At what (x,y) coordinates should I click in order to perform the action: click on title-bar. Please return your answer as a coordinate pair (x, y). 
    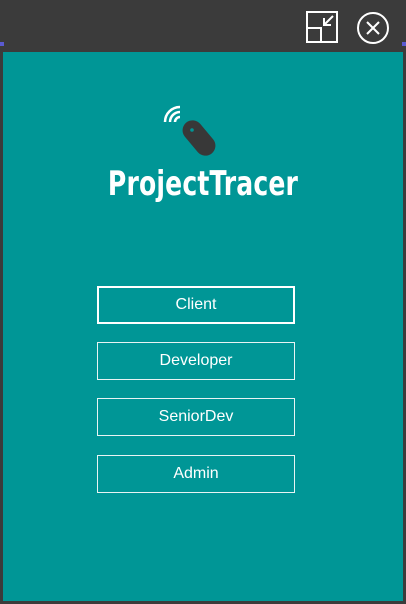
    Looking at the image, I should click on (203, 26).